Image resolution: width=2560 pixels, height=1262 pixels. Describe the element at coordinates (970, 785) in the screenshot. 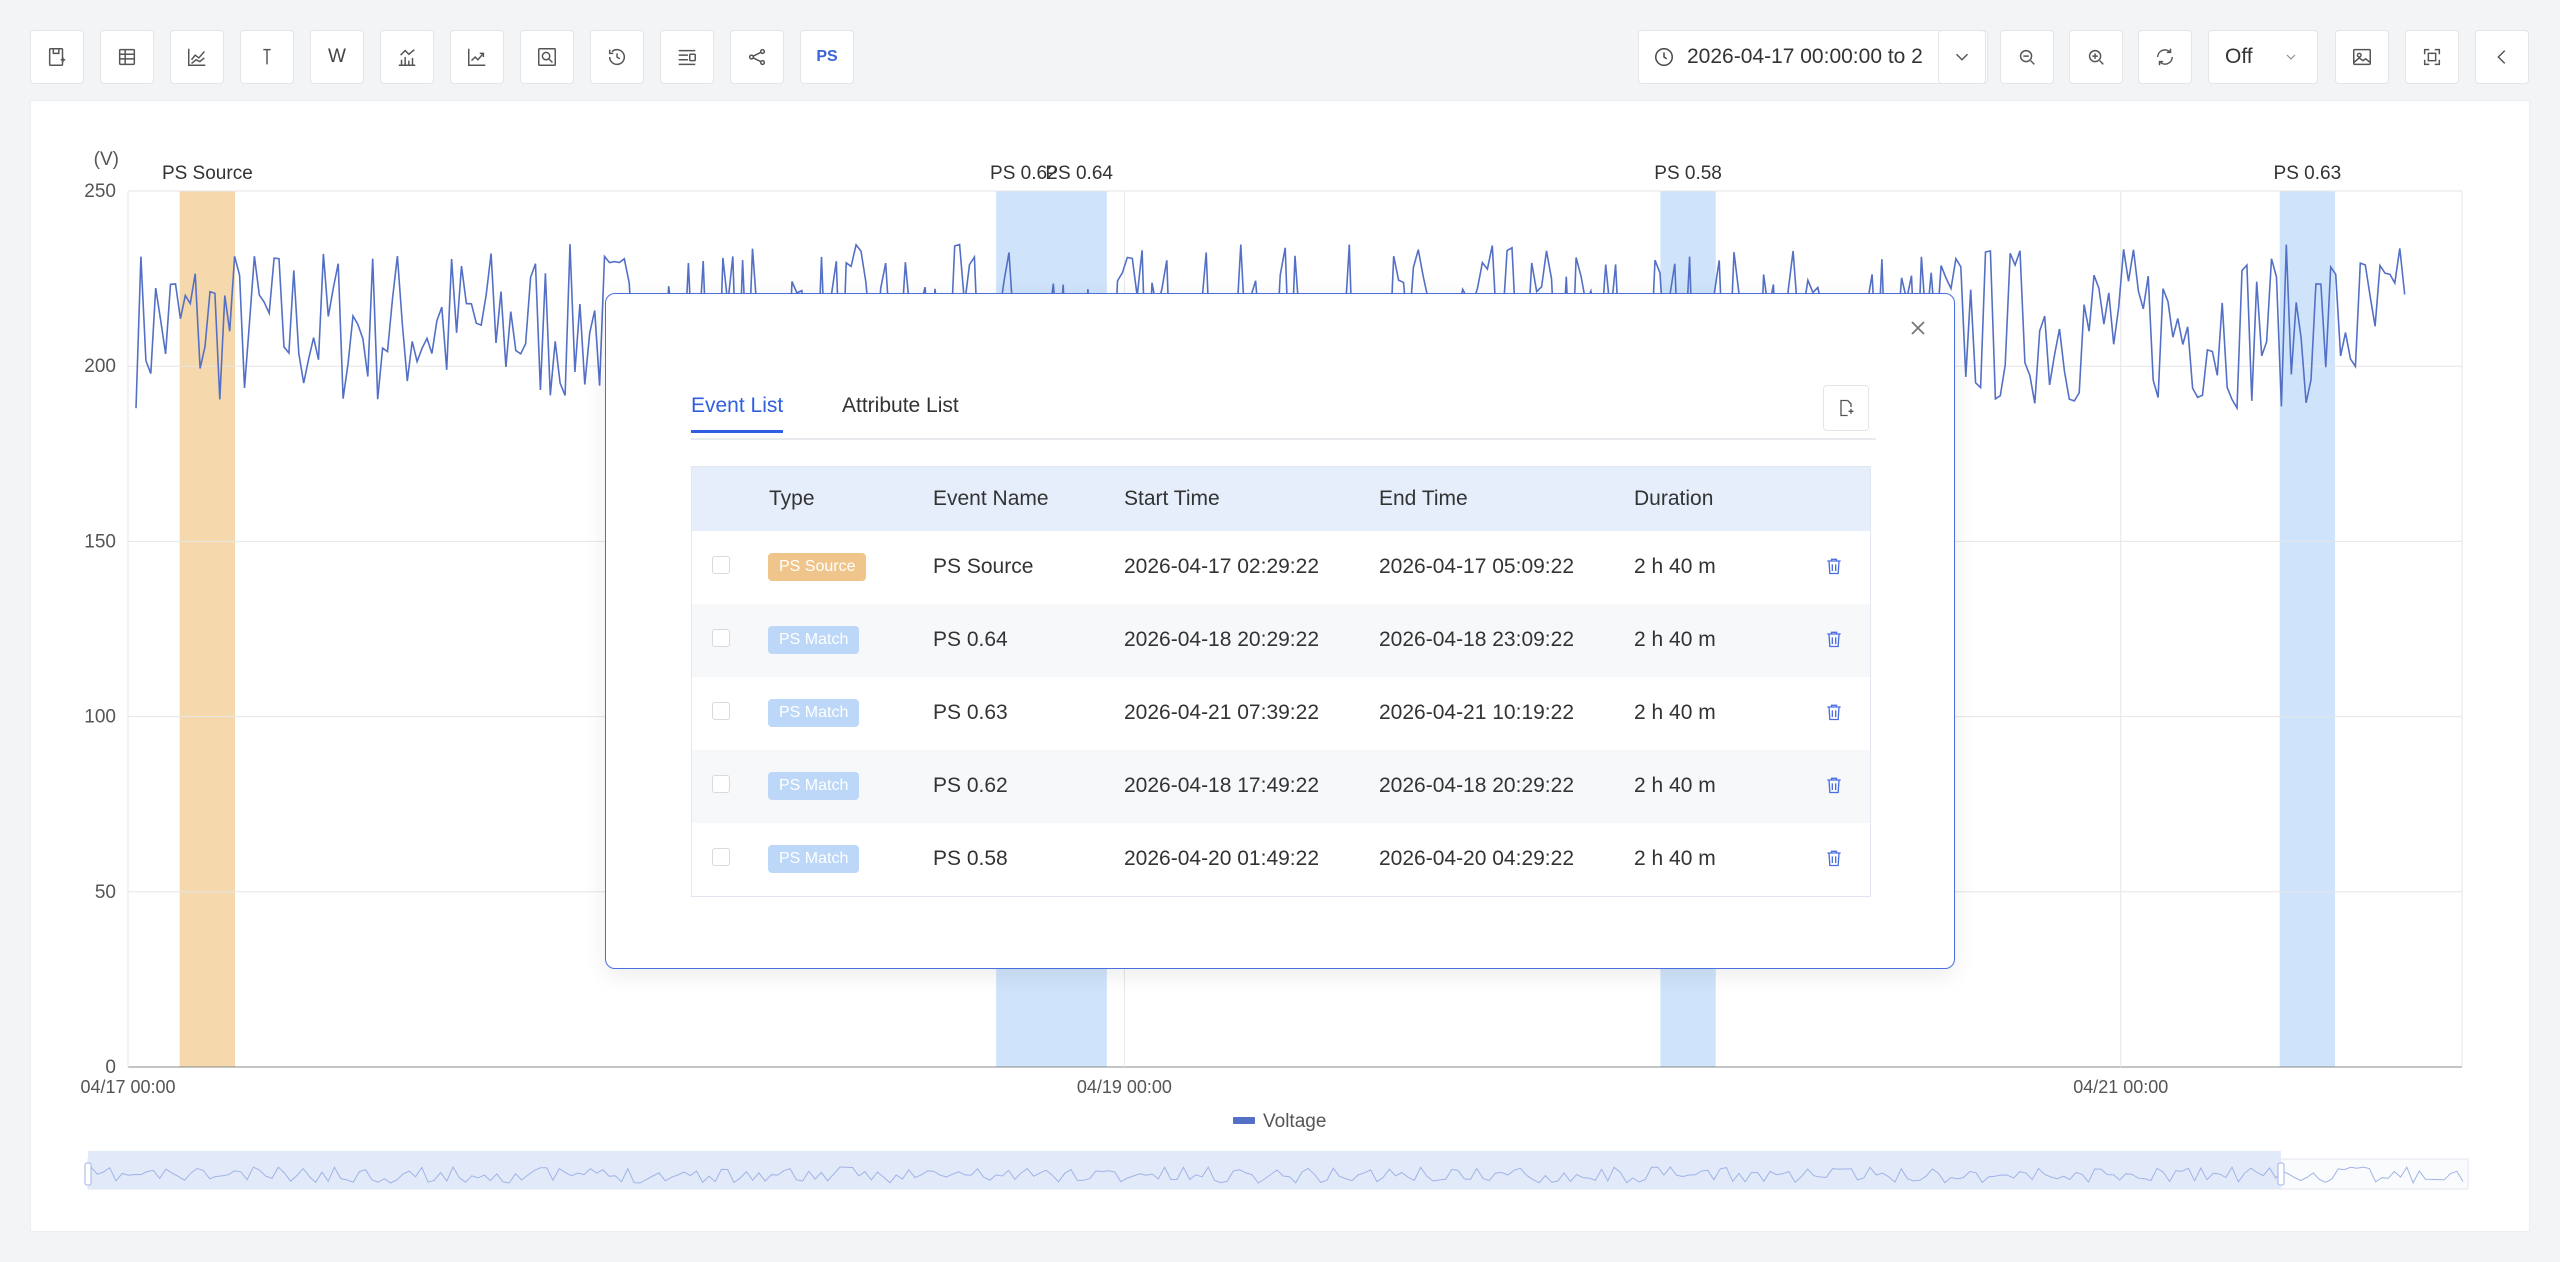

I see `event-name: PS 0.62` at that location.